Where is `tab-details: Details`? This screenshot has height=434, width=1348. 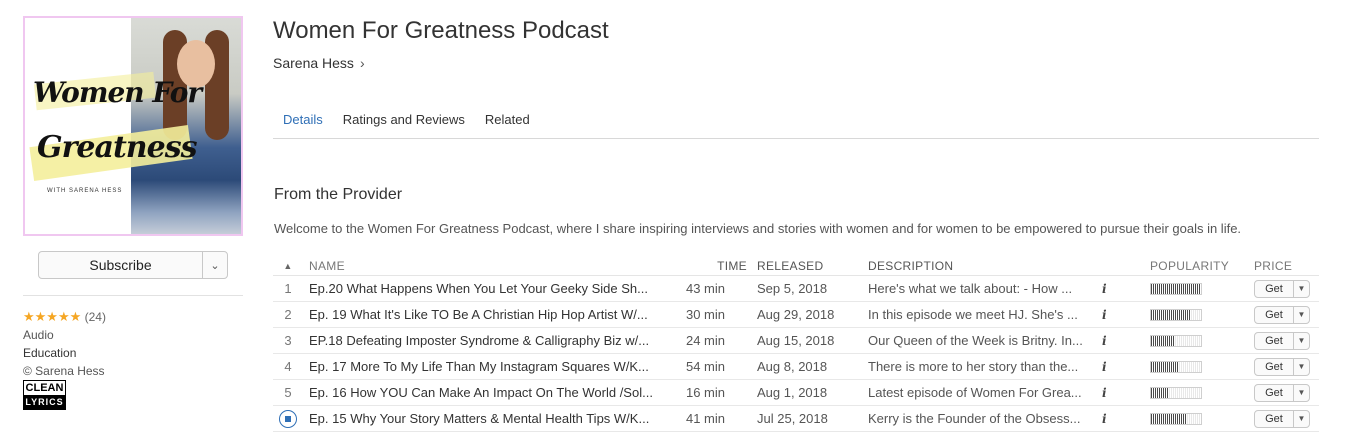 tab-details: Details is located at coordinates (303, 124).